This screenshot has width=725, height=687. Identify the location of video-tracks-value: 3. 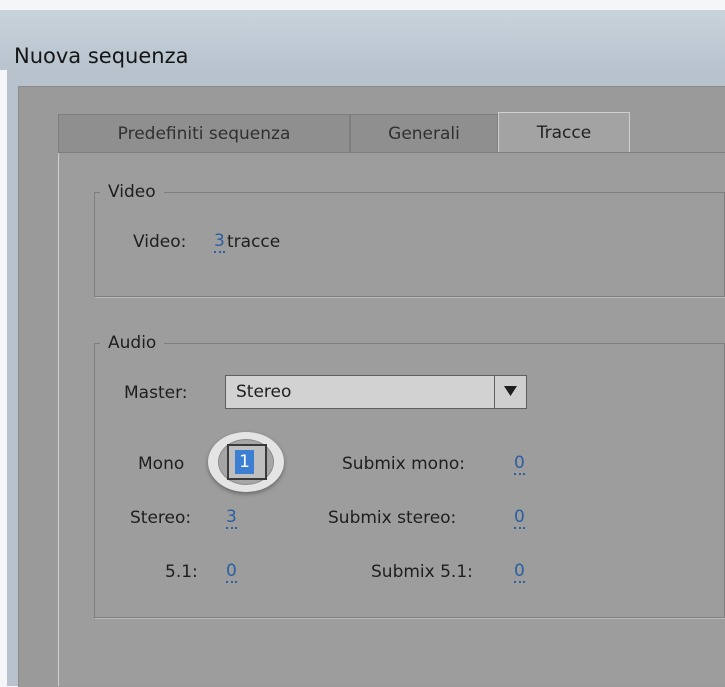
(219, 242).